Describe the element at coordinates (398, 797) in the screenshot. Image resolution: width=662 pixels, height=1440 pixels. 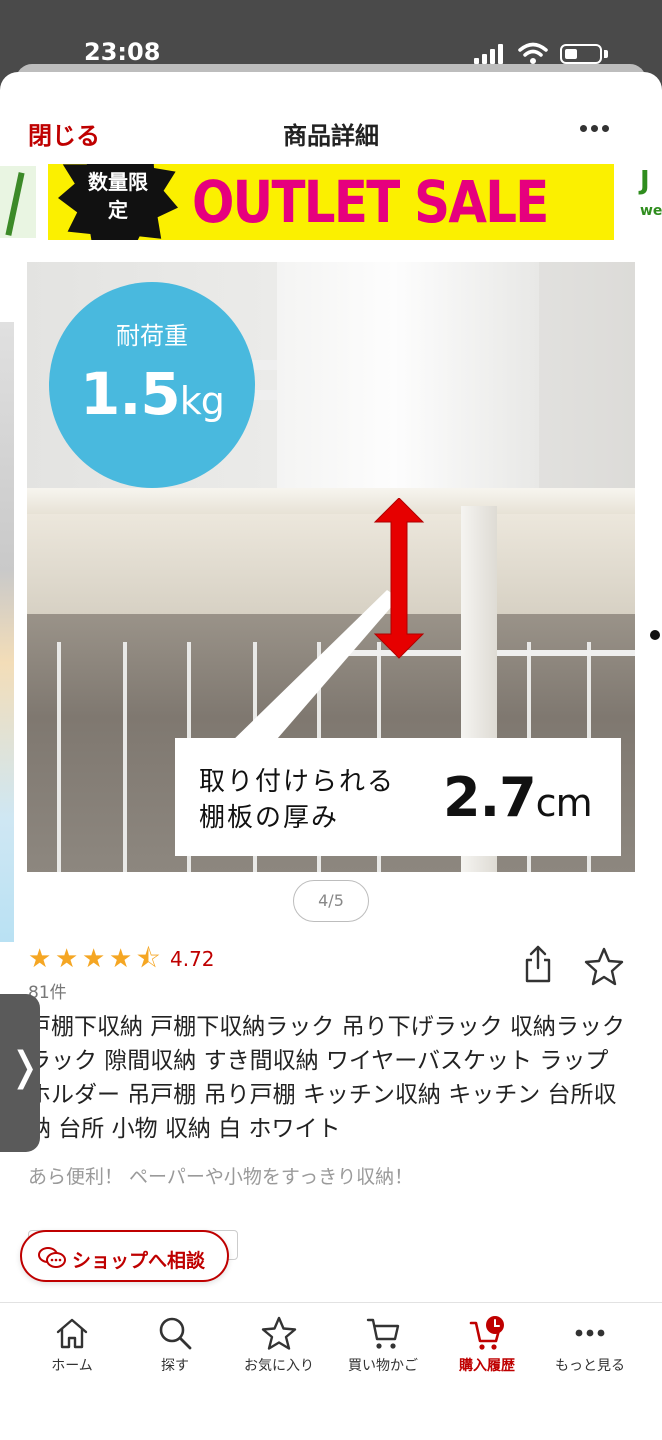
I see `shelf-thickness-caption: 取り付けられる 棚板の厚み 2.7cm` at that location.